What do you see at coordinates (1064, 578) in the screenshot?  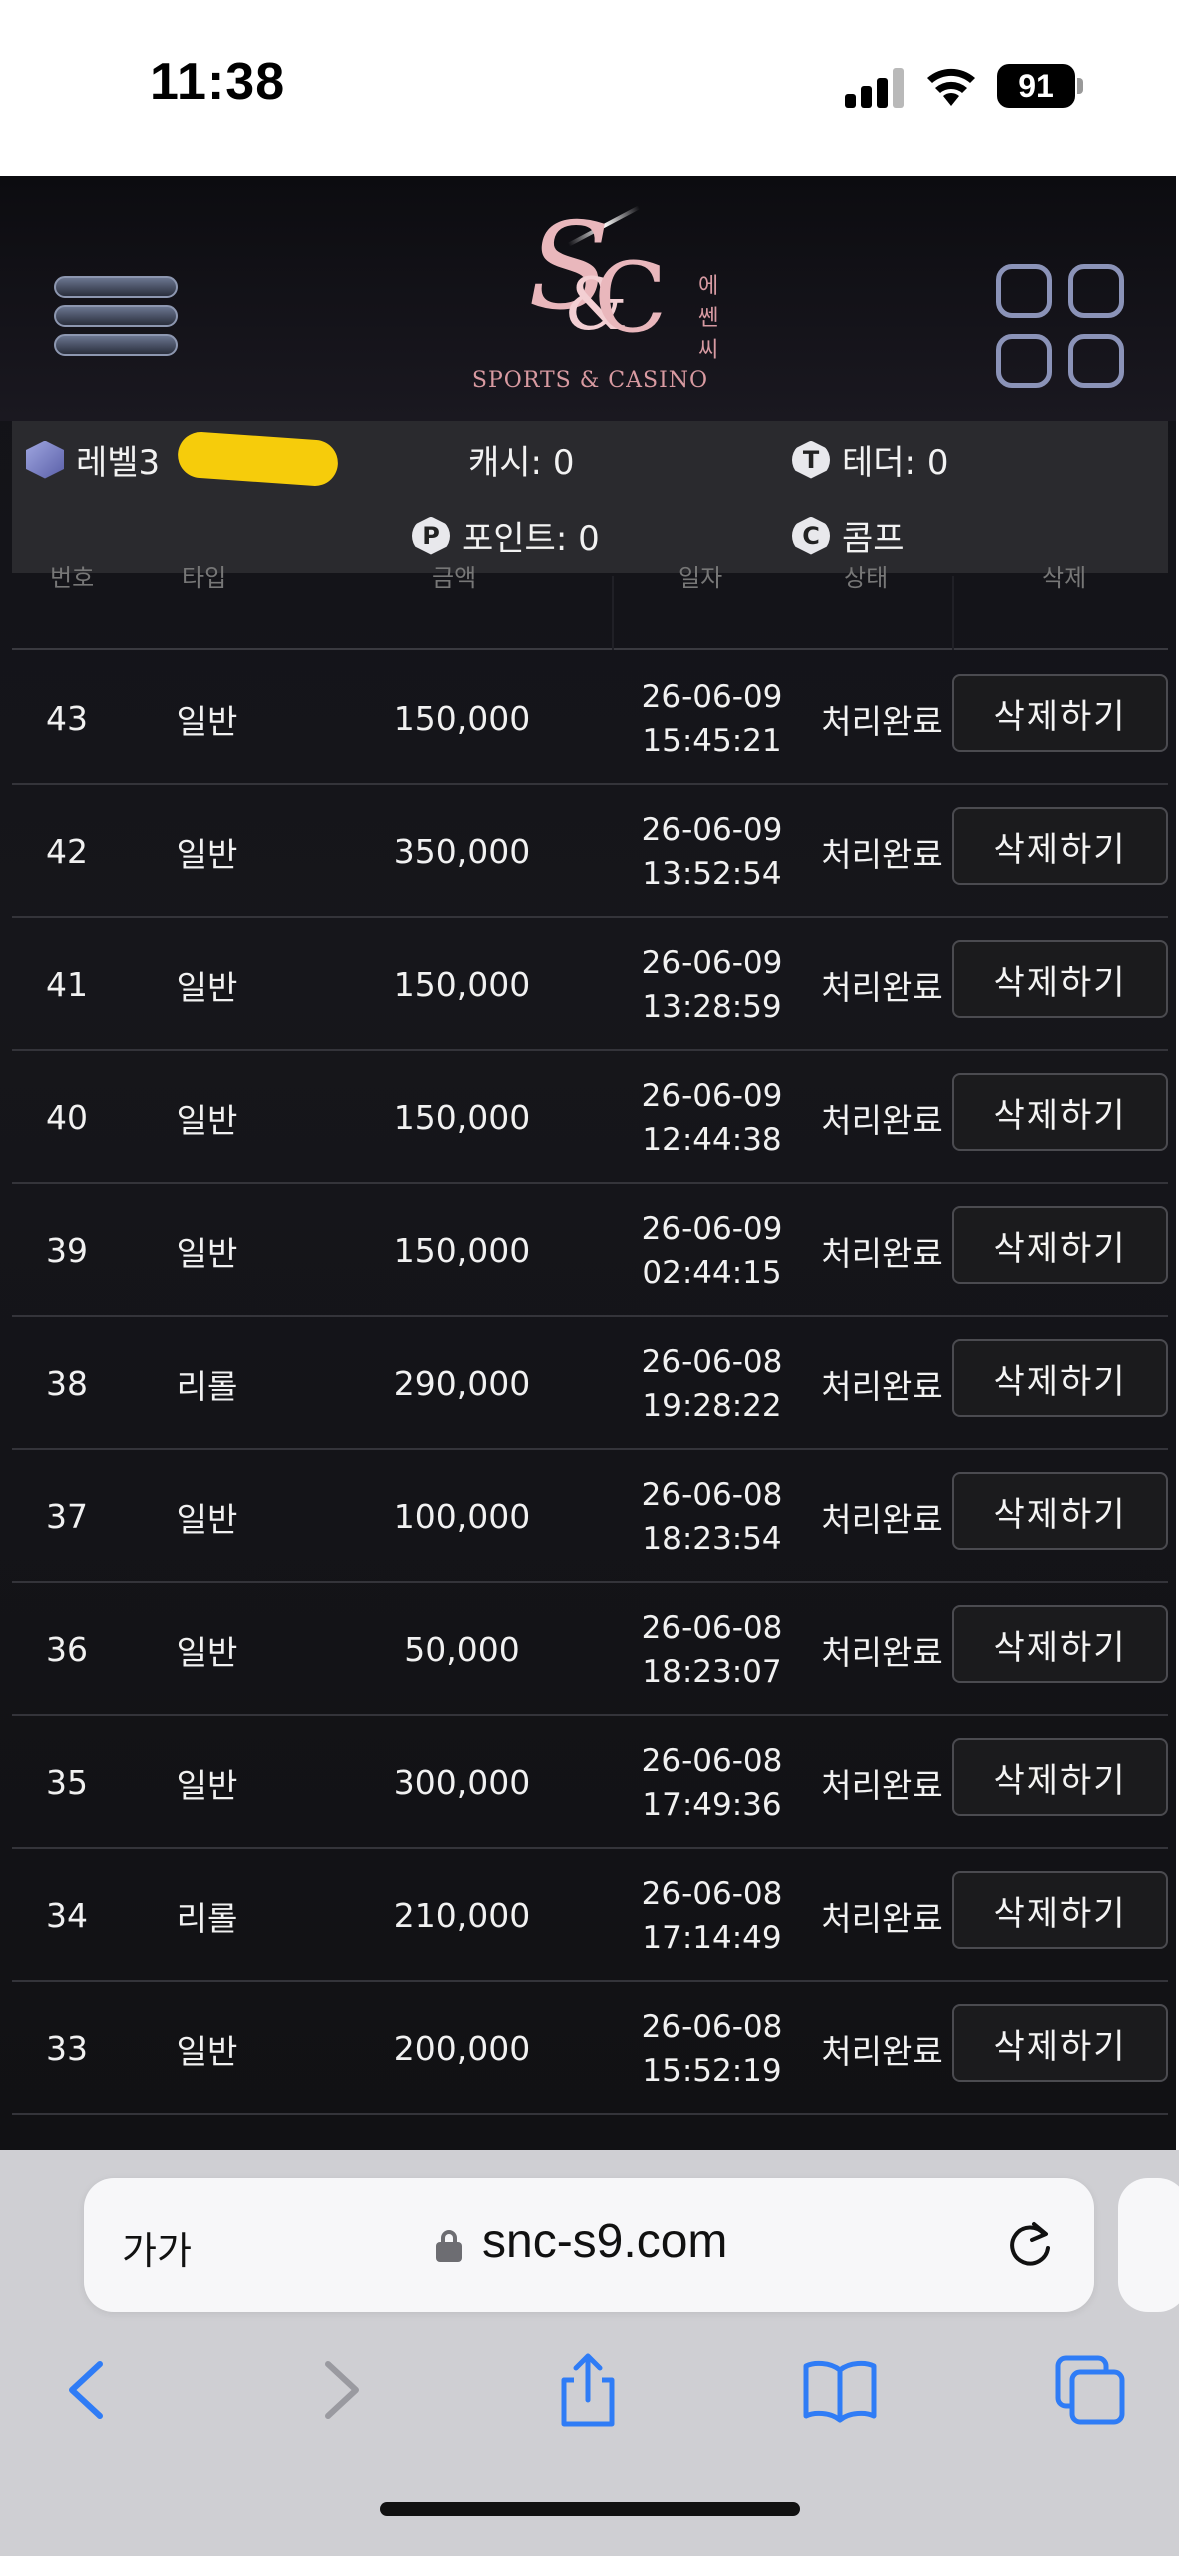 I see `header-delete: 삭제` at bounding box center [1064, 578].